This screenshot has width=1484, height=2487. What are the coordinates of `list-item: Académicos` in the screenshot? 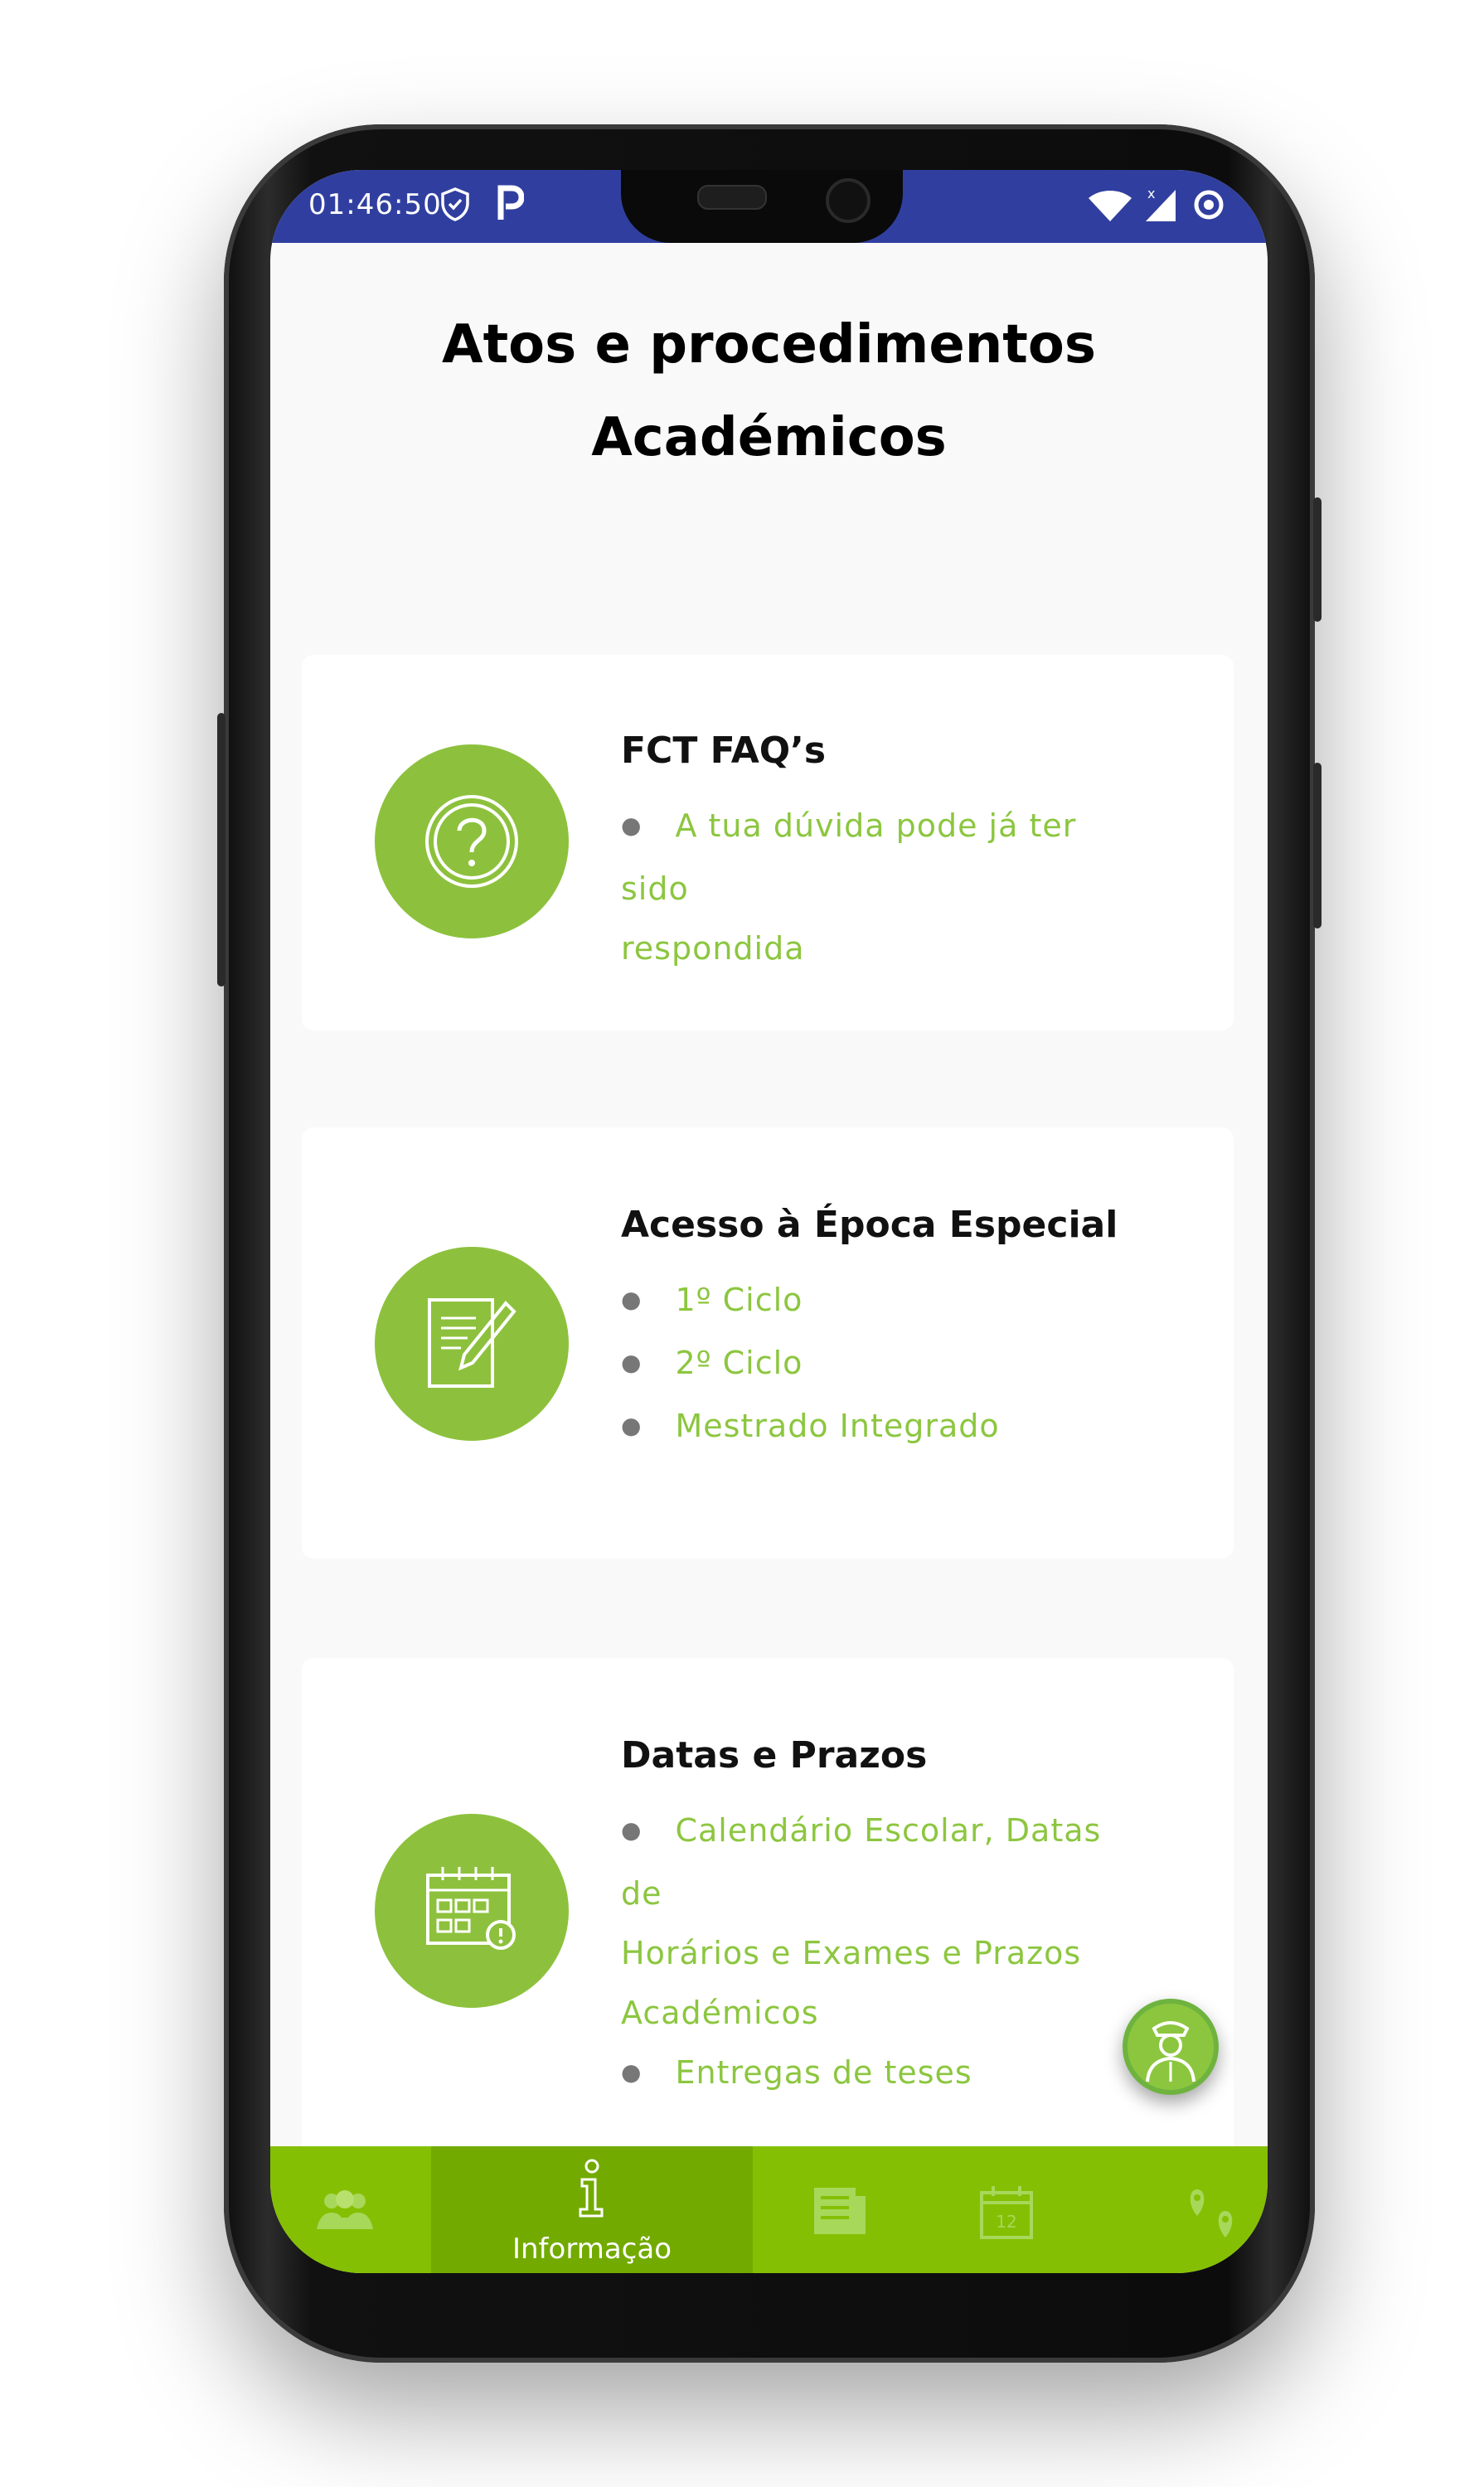 It's located at (887, 2013).